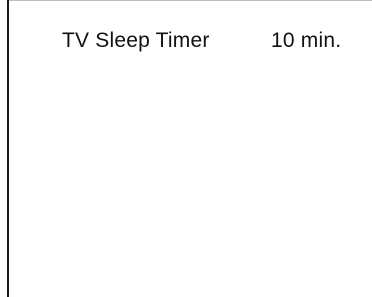  What do you see at coordinates (136, 40) in the screenshot?
I see `sleep-timer-label: TV Sleep Timer` at bounding box center [136, 40].